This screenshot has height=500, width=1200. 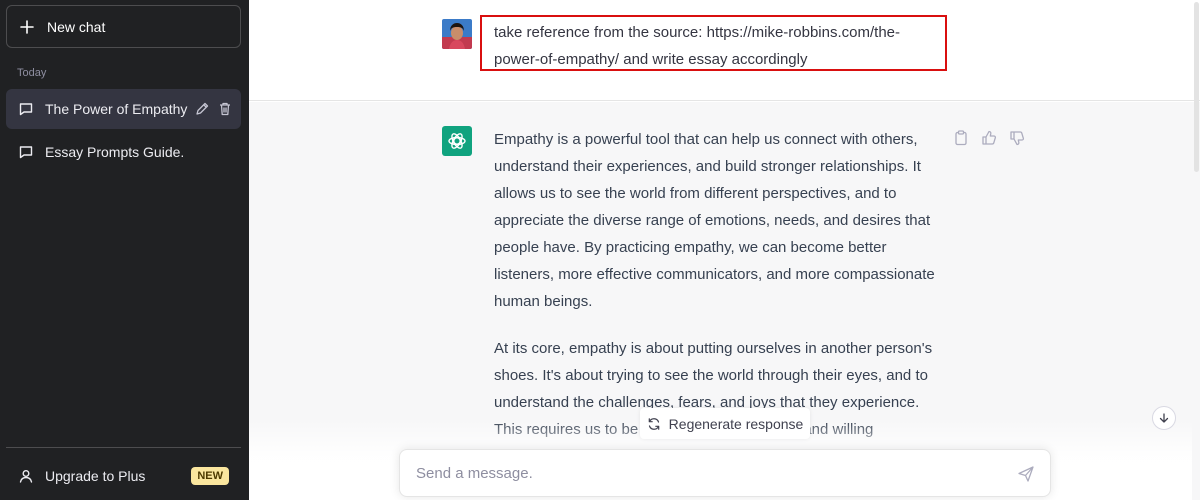 I want to click on sidebar-item-power-of-empathy: The Power of Empathy, so click(x=123, y=109).